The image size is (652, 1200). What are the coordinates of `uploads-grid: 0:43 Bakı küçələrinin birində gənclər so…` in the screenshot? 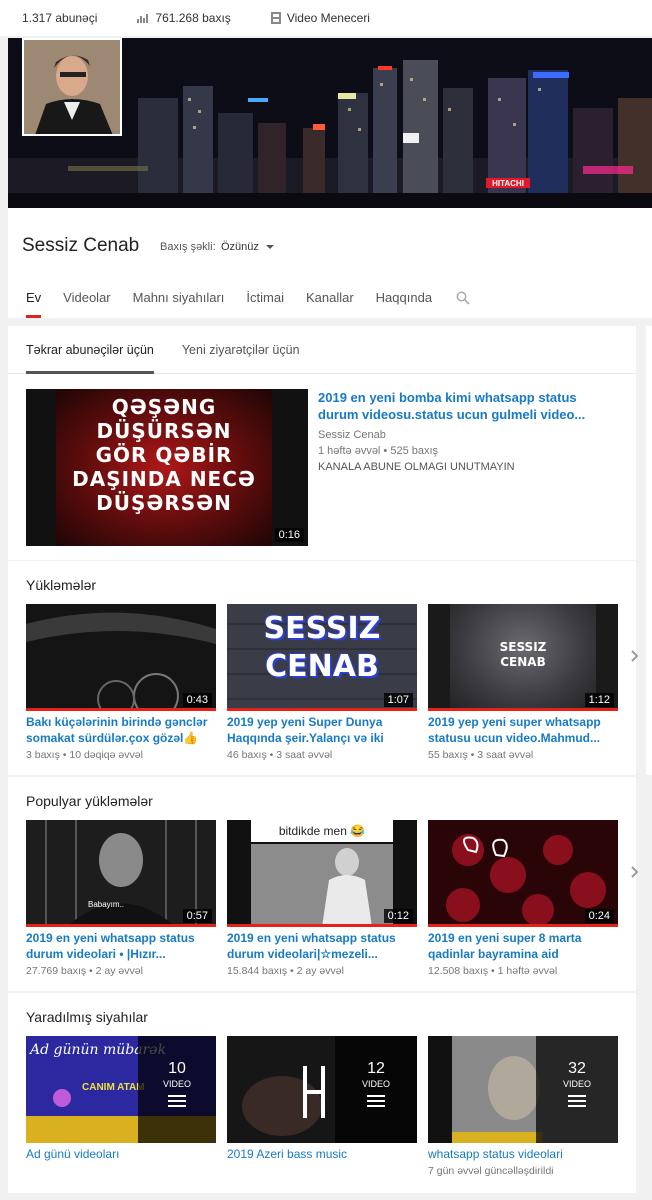 It's located at (332, 682).